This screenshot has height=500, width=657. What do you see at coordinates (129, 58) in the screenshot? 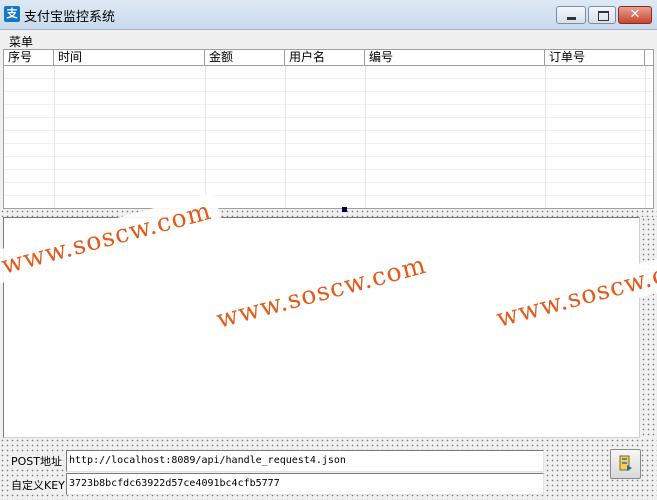
I see `column-header-time: 时间` at bounding box center [129, 58].